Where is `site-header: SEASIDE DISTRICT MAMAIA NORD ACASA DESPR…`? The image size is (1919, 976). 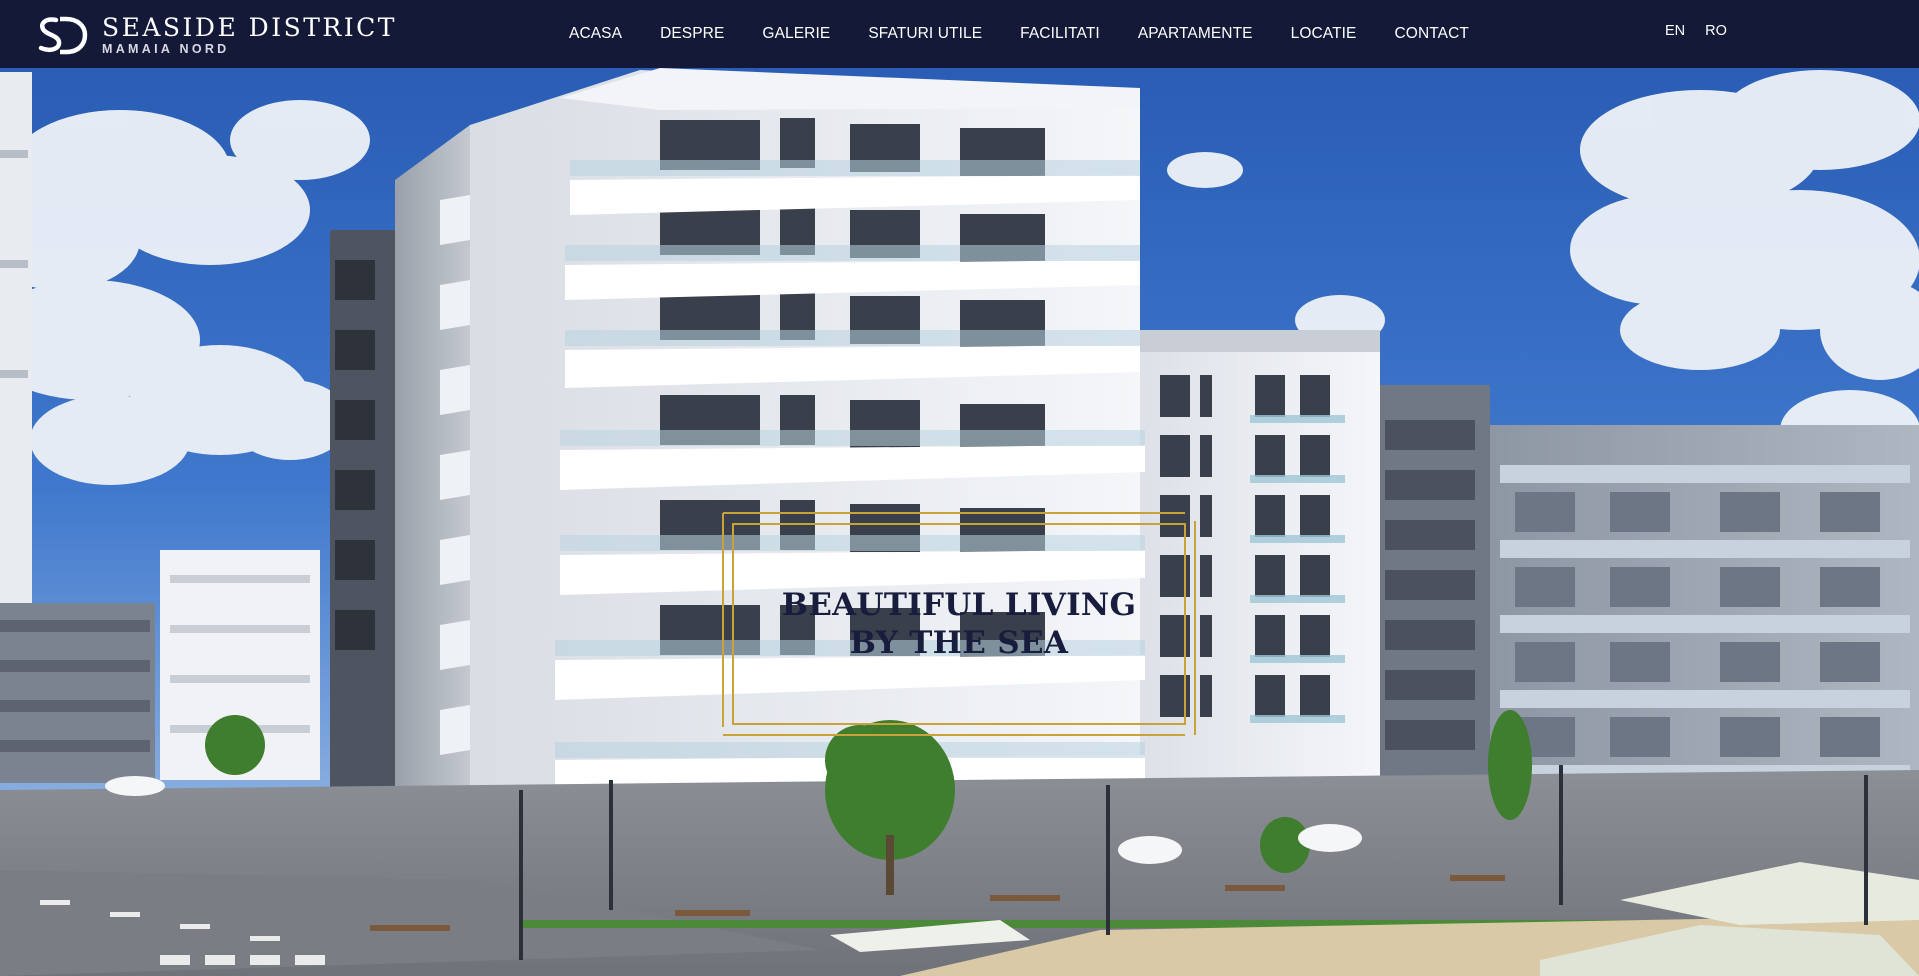 site-header: SEASIDE DISTRICT MAMAIA NORD ACASA DESPR… is located at coordinates (959, 34).